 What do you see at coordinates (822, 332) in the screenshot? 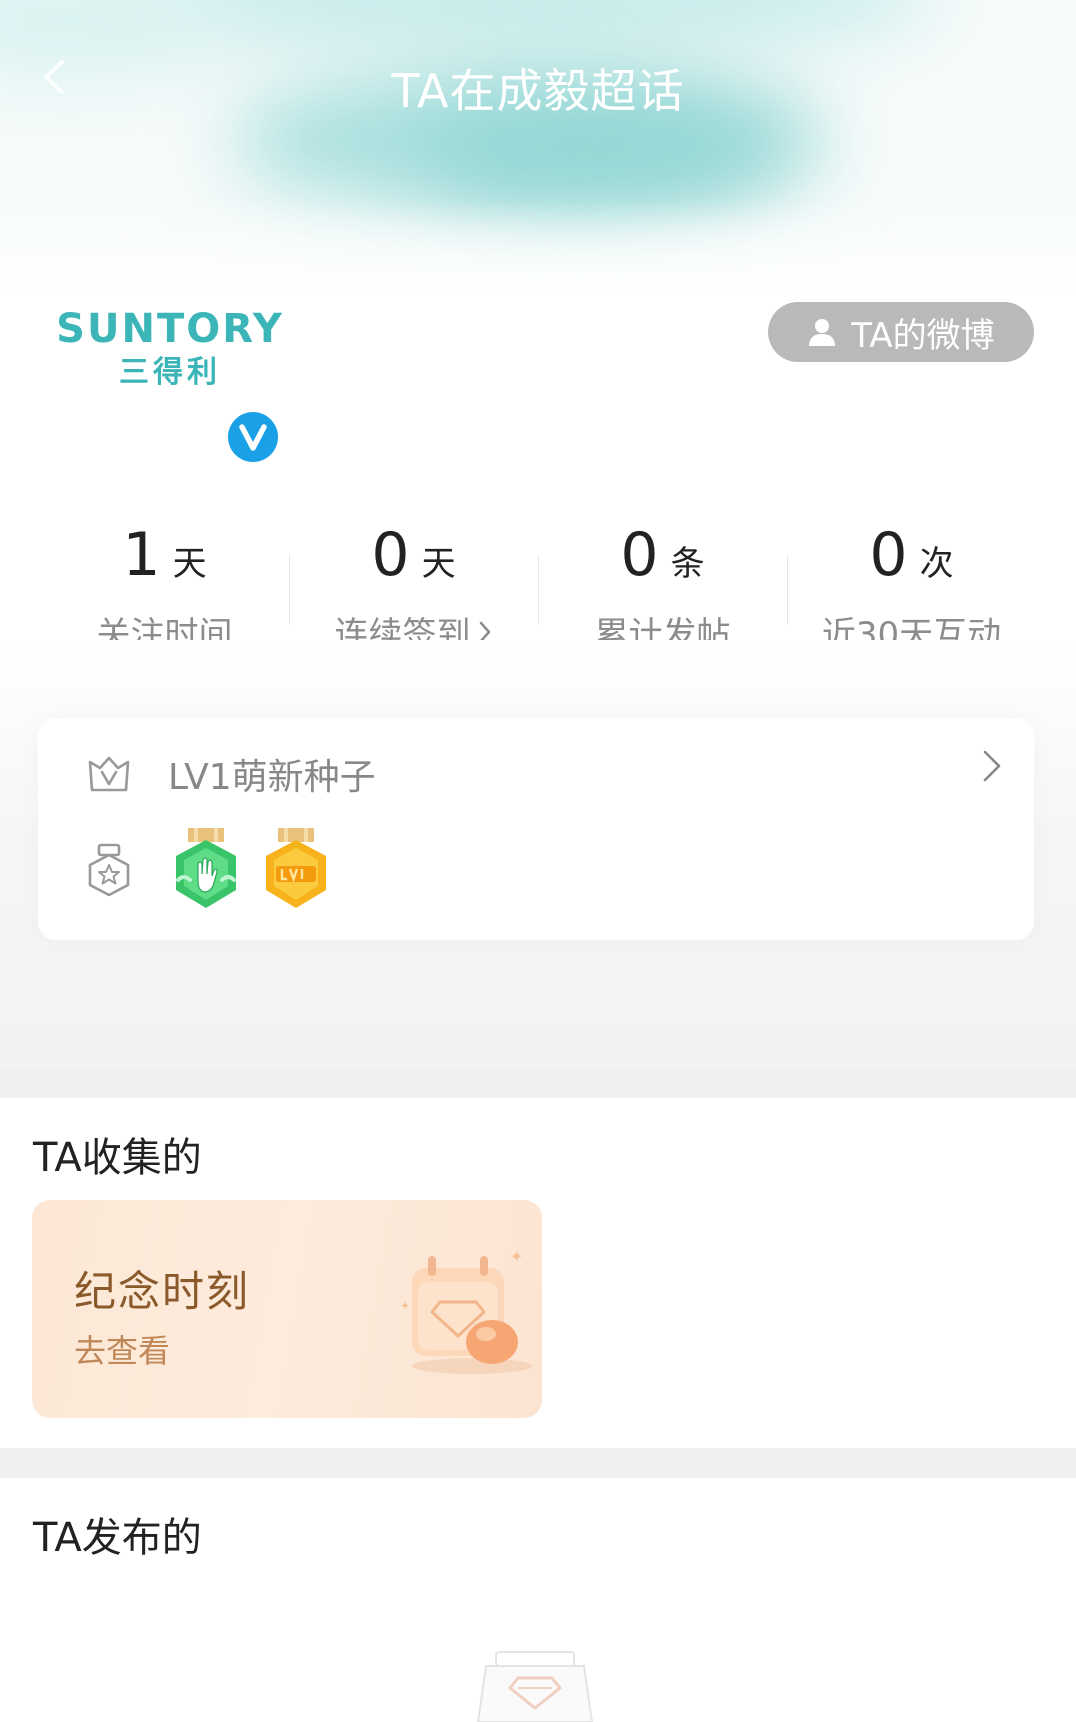
I see `user-icon` at bounding box center [822, 332].